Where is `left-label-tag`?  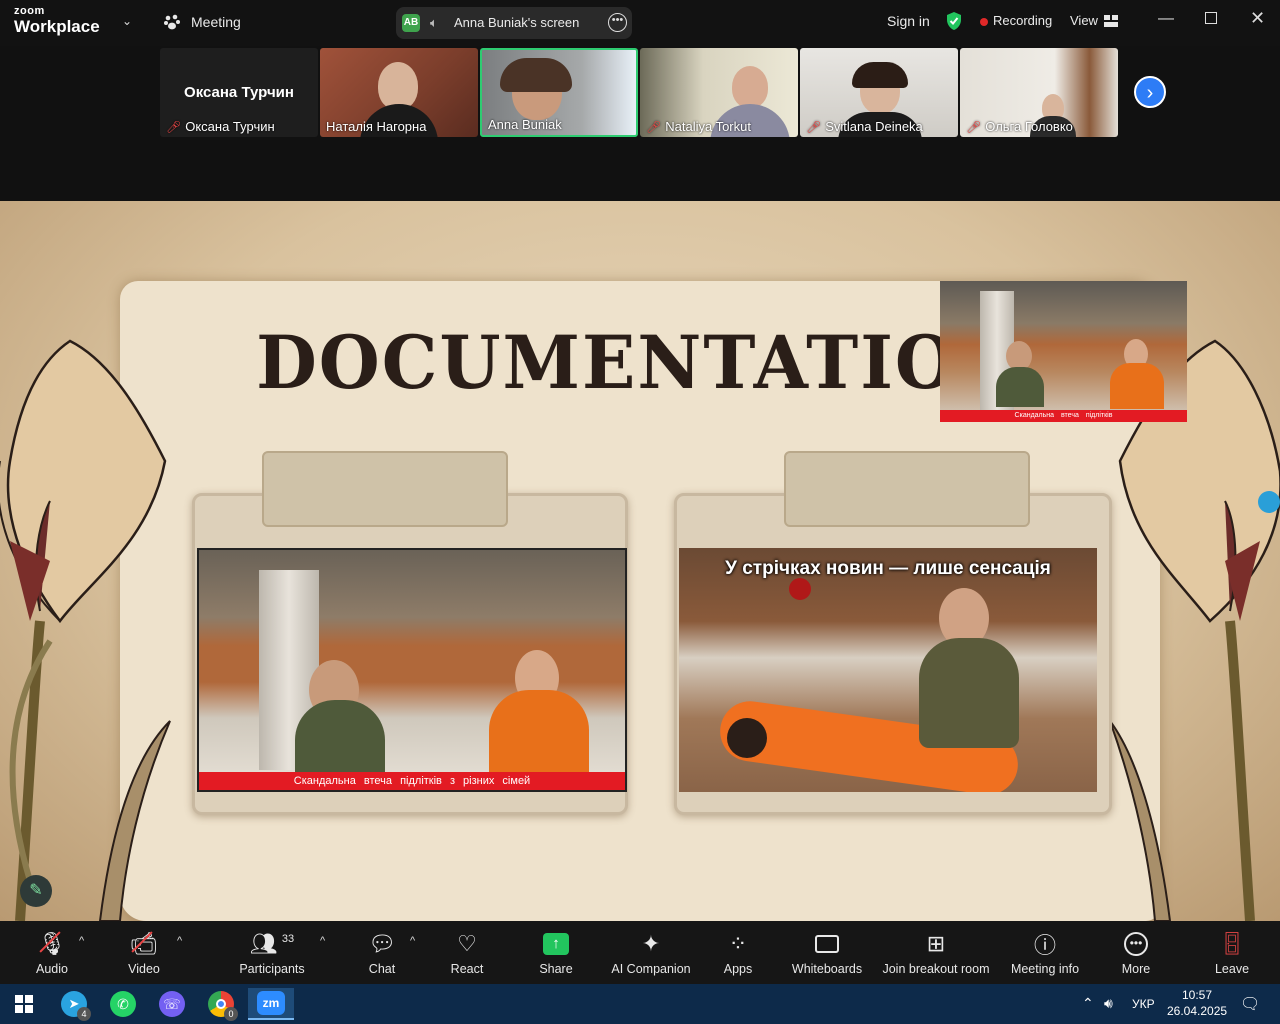
left-label-tag is located at coordinates (385, 489).